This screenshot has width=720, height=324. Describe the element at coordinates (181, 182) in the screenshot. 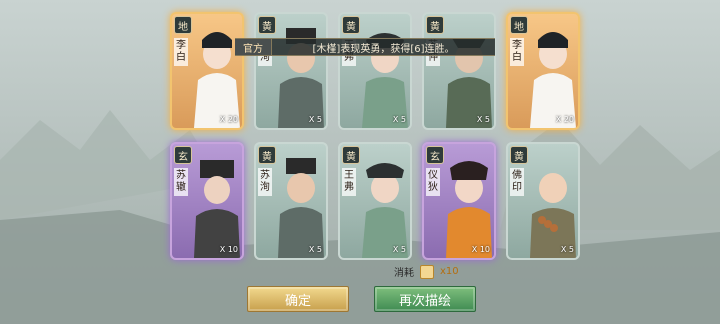

I see `character-name: 苏辙` at that location.